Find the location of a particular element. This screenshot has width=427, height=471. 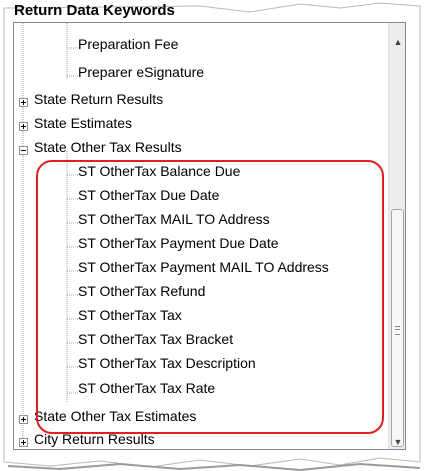

grip-icon is located at coordinates (397, 330).